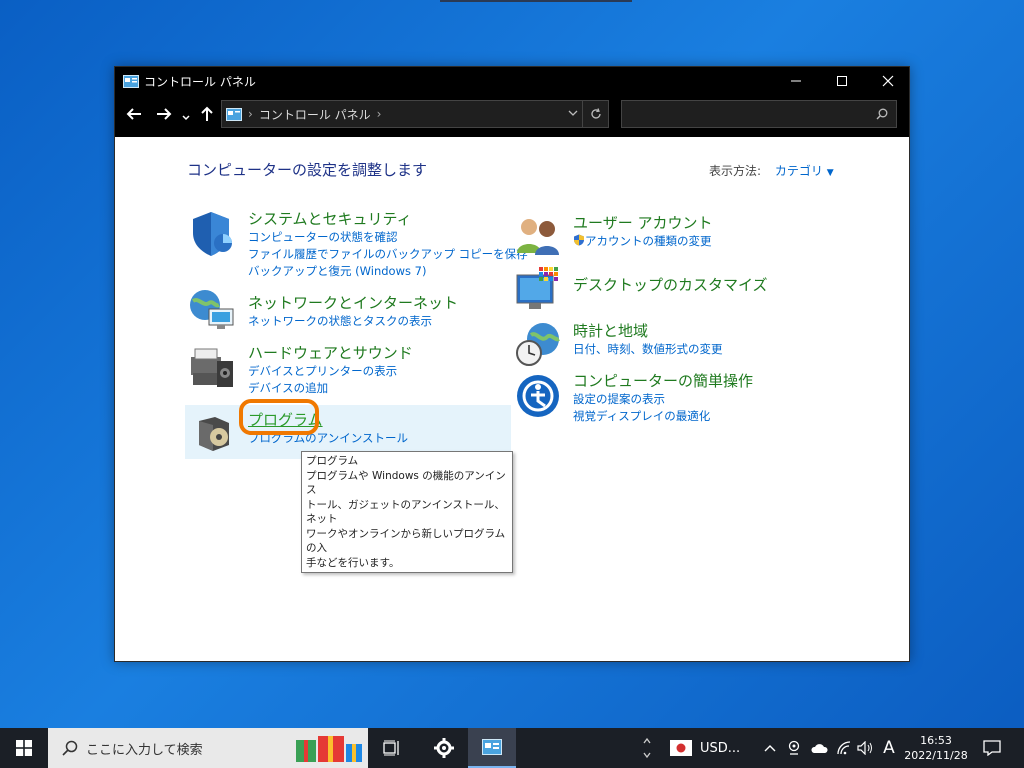  I want to click on desktop-top-window-edge, so click(536, 1).